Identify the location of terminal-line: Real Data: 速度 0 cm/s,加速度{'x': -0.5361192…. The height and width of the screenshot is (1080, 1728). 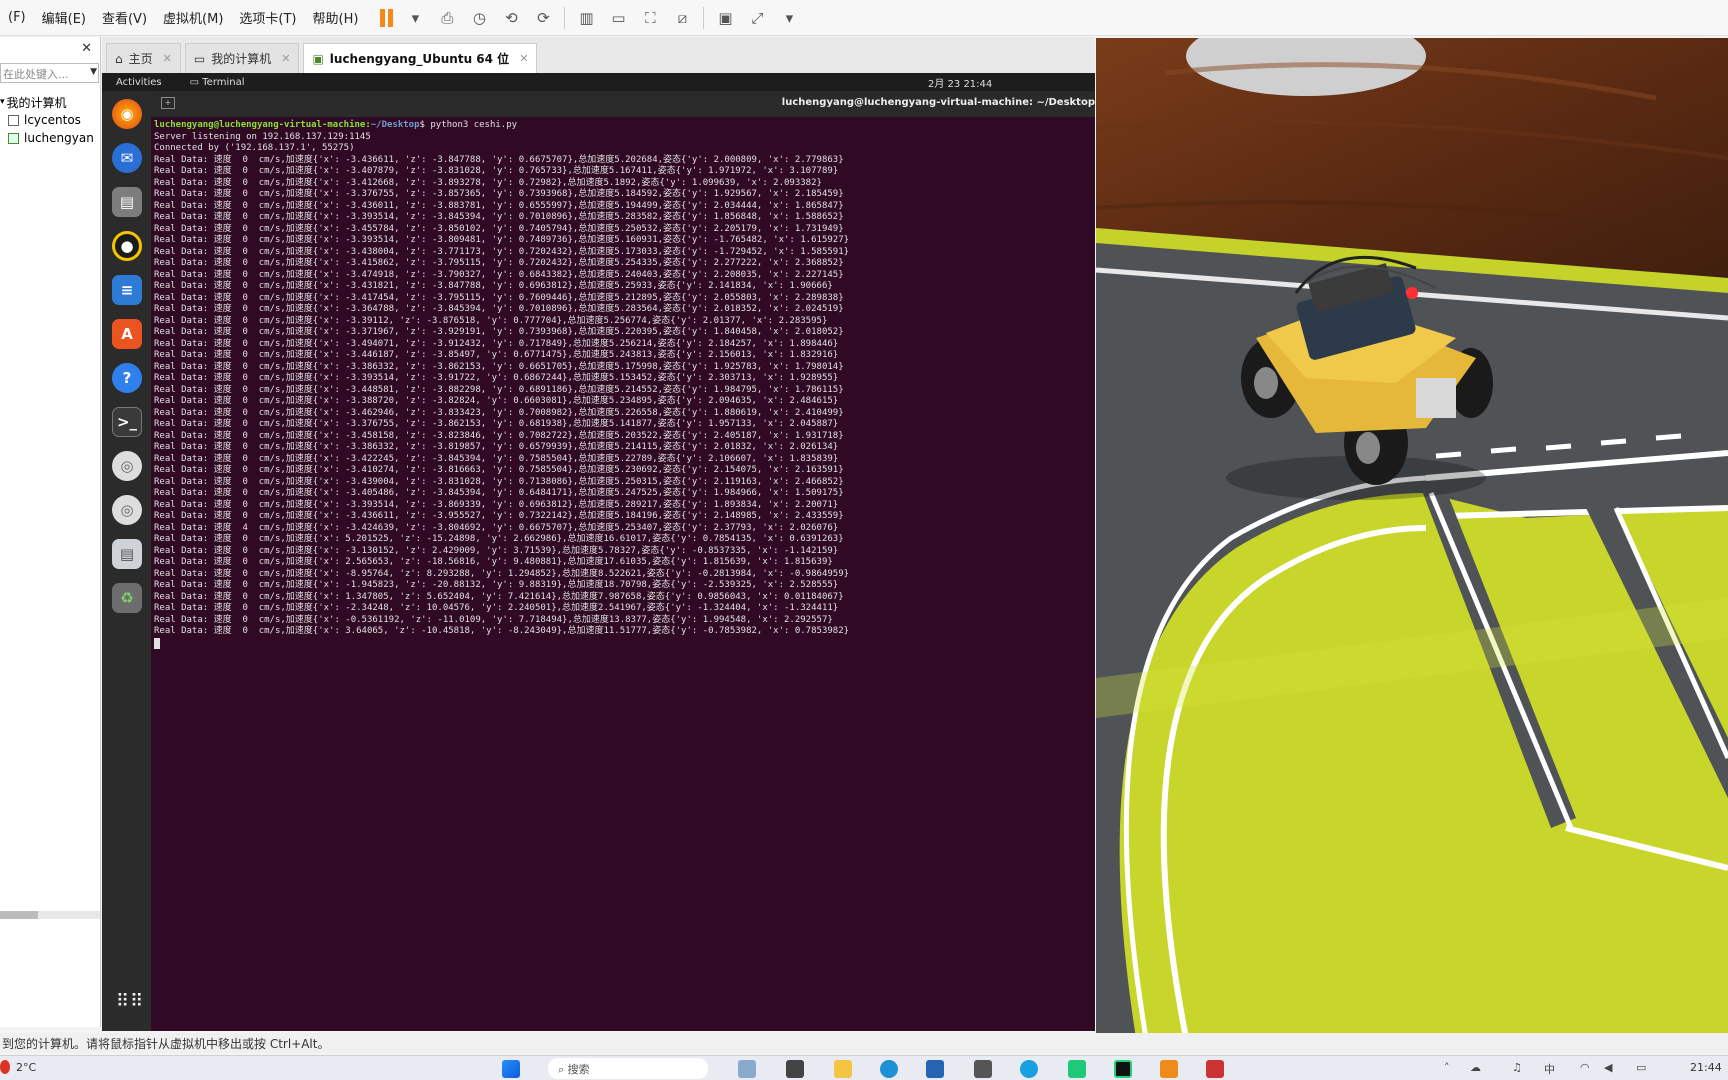
(493, 619).